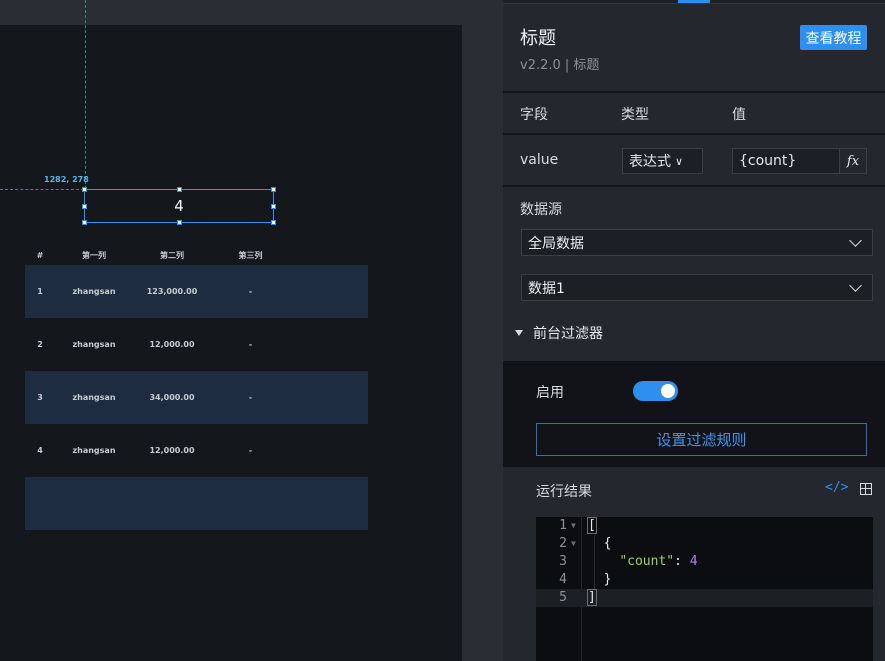 Image resolution: width=885 pixels, height=661 pixels. What do you see at coordinates (647, 561) in the screenshot?
I see `code-key: "count"` at bounding box center [647, 561].